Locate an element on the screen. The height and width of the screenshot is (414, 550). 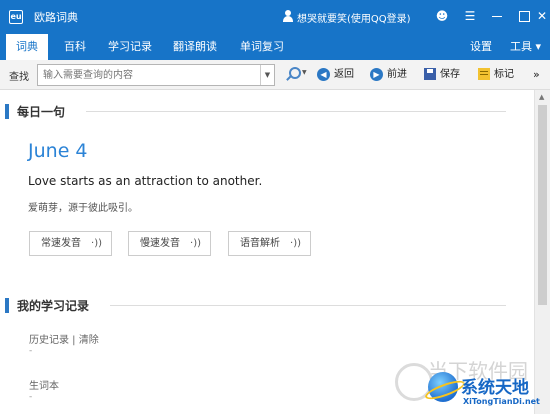
search-icon is located at coordinates (293, 74).